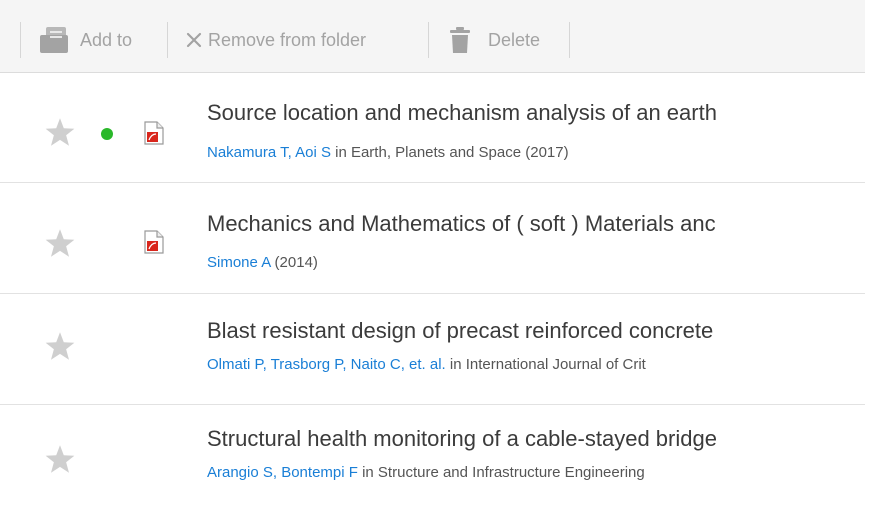 The height and width of the screenshot is (514, 881). What do you see at coordinates (106, 39) in the screenshot?
I see `add-to-label: Add to` at bounding box center [106, 39].